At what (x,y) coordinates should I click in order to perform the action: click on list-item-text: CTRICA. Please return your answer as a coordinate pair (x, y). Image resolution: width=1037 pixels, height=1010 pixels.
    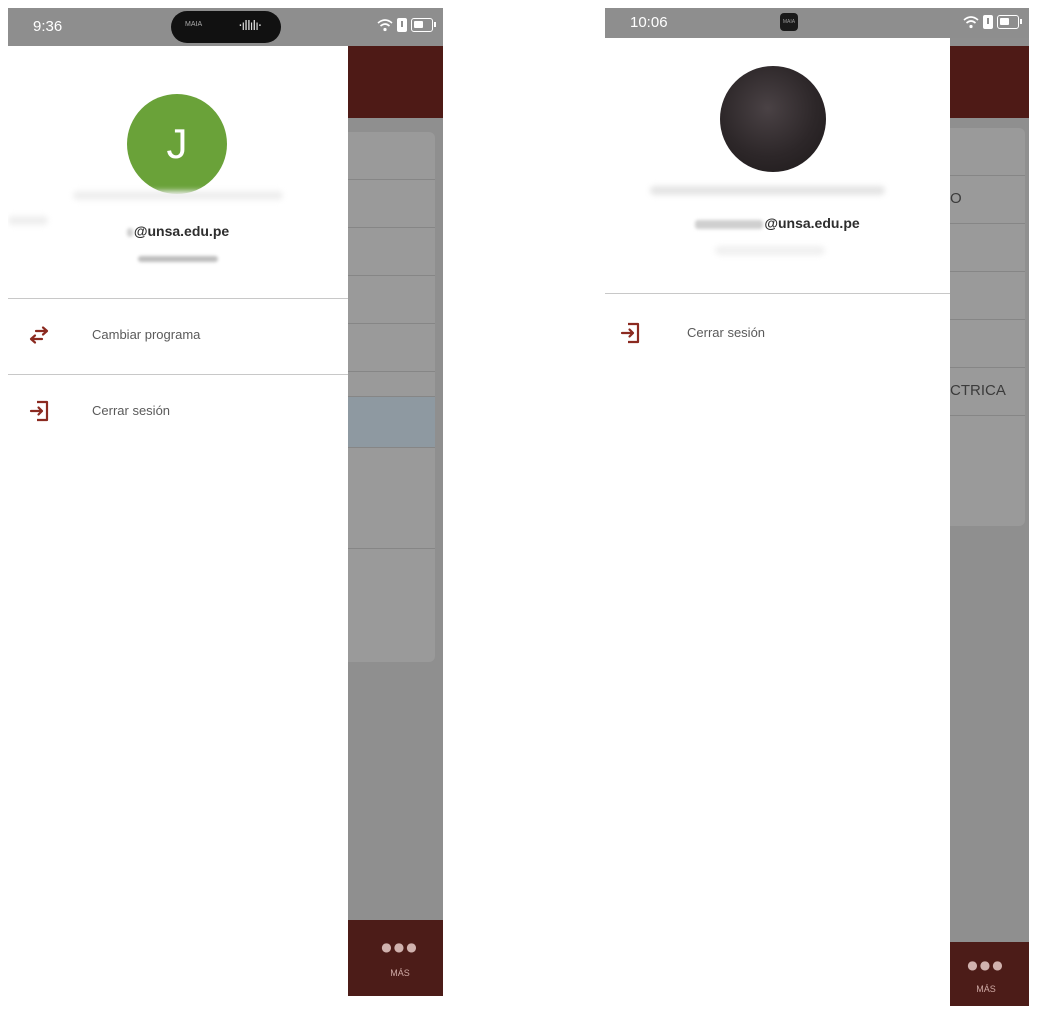
    Looking at the image, I should click on (978, 390).